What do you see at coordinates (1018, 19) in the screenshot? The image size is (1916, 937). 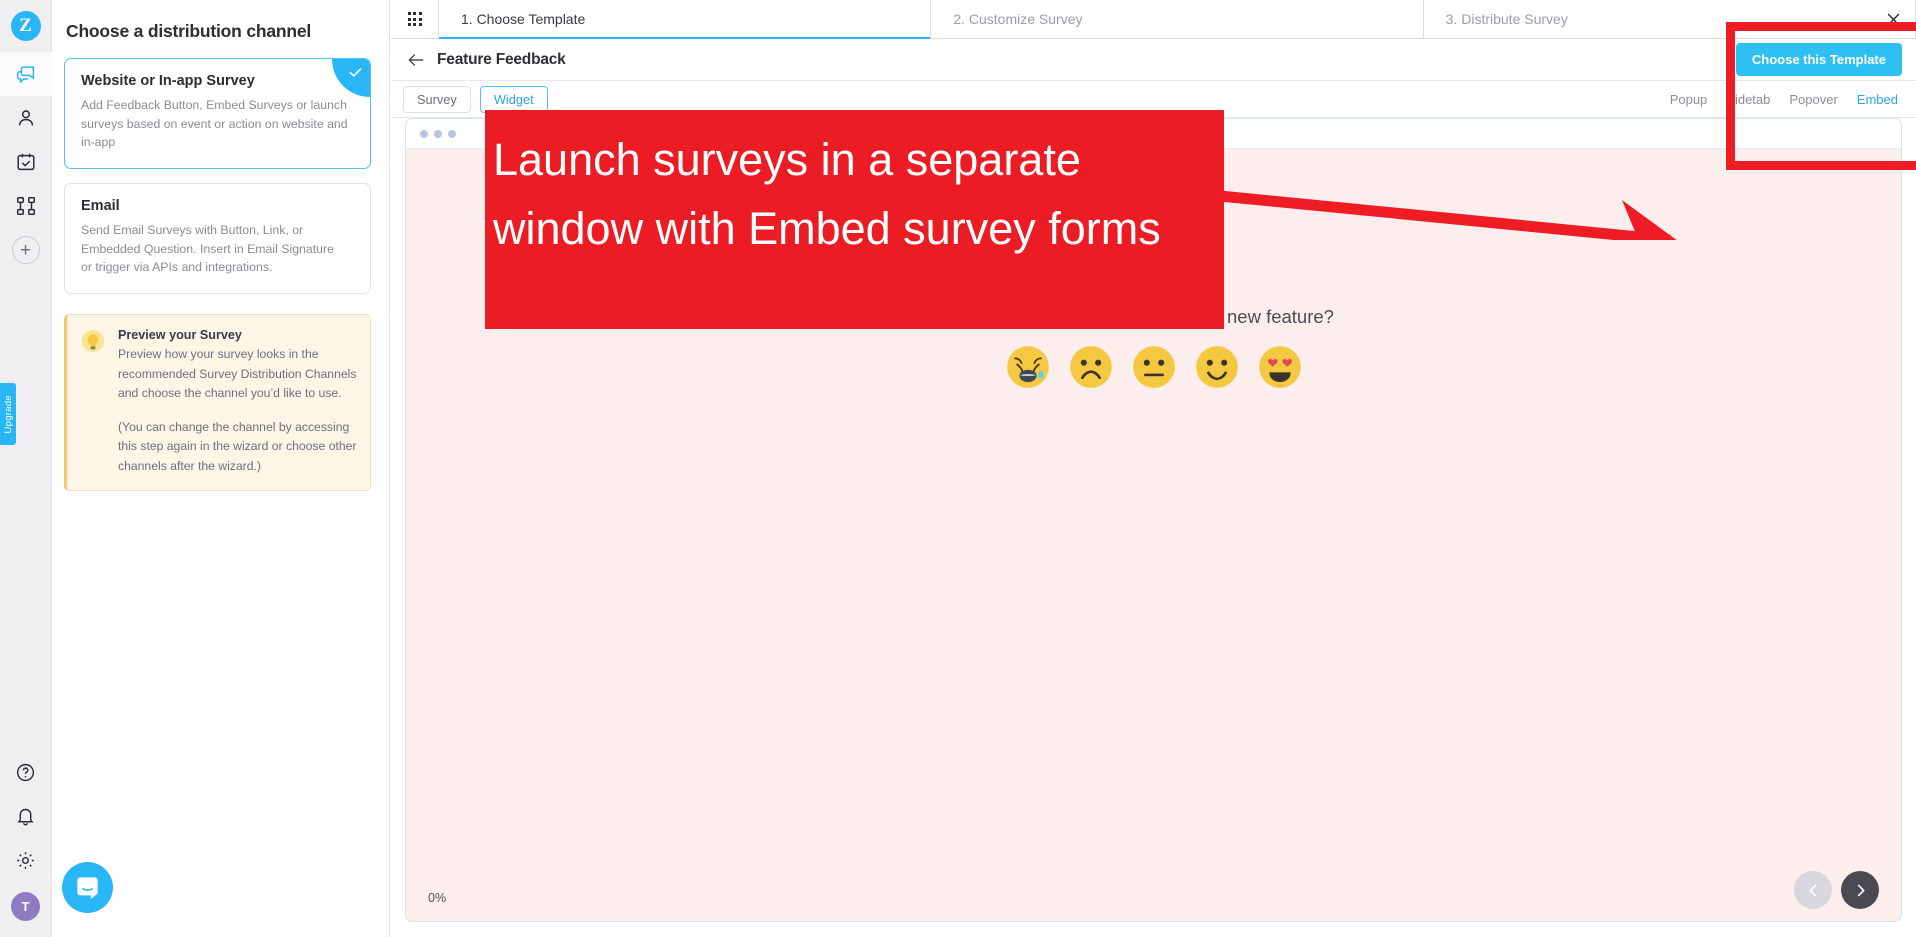 I see `wizard-step-label: 2. Customize Survey` at bounding box center [1018, 19].